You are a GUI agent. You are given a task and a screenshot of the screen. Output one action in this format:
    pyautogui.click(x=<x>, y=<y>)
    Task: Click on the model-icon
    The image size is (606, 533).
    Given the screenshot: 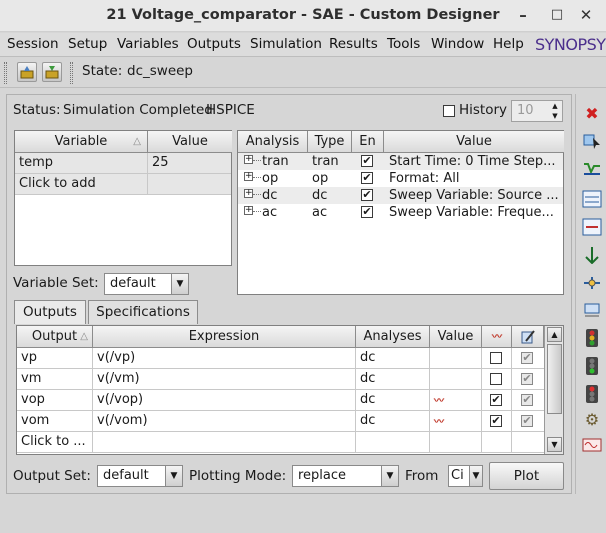 What is the action you would take?
    pyautogui.click(x=592, y=284)
    